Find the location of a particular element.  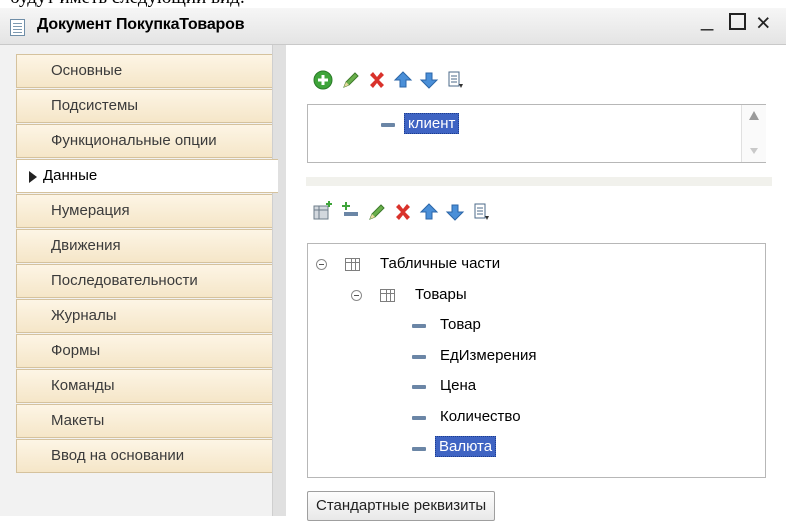

tree-item-kolichestvo: Количество is located at coordinates (480, 416).